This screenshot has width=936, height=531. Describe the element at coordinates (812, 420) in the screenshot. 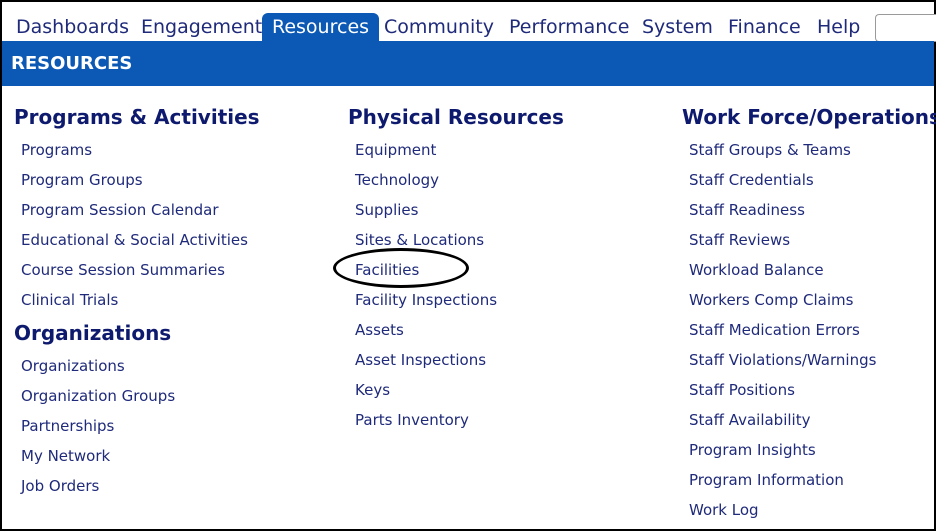

I see `link-staff-availability: Staff Availability` at that location.